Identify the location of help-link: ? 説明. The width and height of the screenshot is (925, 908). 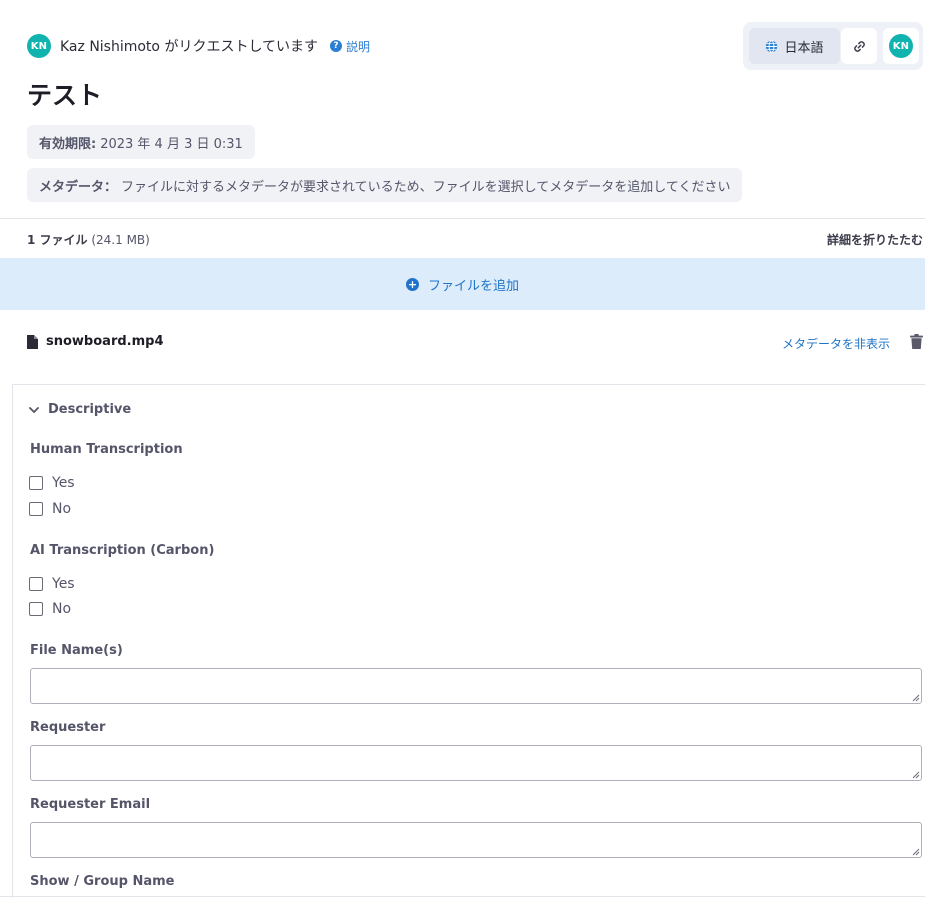
(350, 46).